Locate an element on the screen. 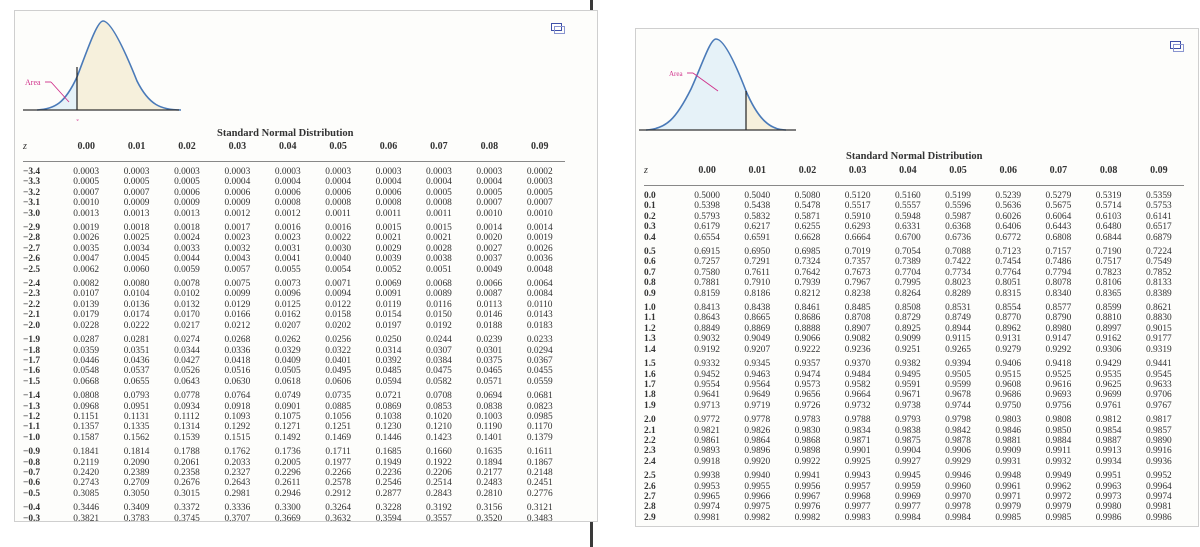  probability-cell: 0.0721 is located at coordinates (388, 396).